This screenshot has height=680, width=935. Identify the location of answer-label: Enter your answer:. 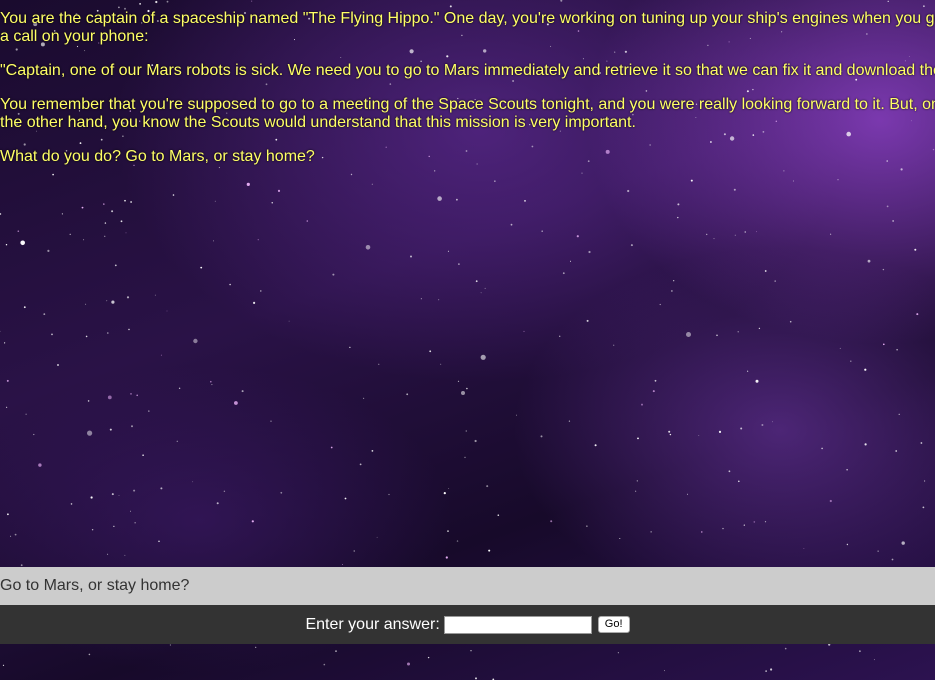
(372, 624).